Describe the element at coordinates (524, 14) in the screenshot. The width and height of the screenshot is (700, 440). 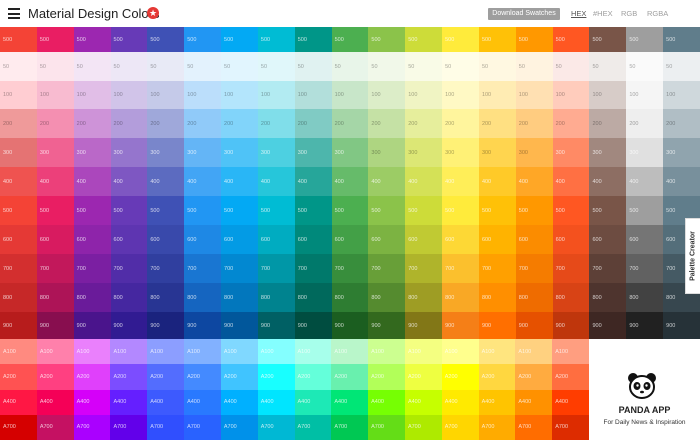
I see `download-swatches-button: Download Swatches` at that location.